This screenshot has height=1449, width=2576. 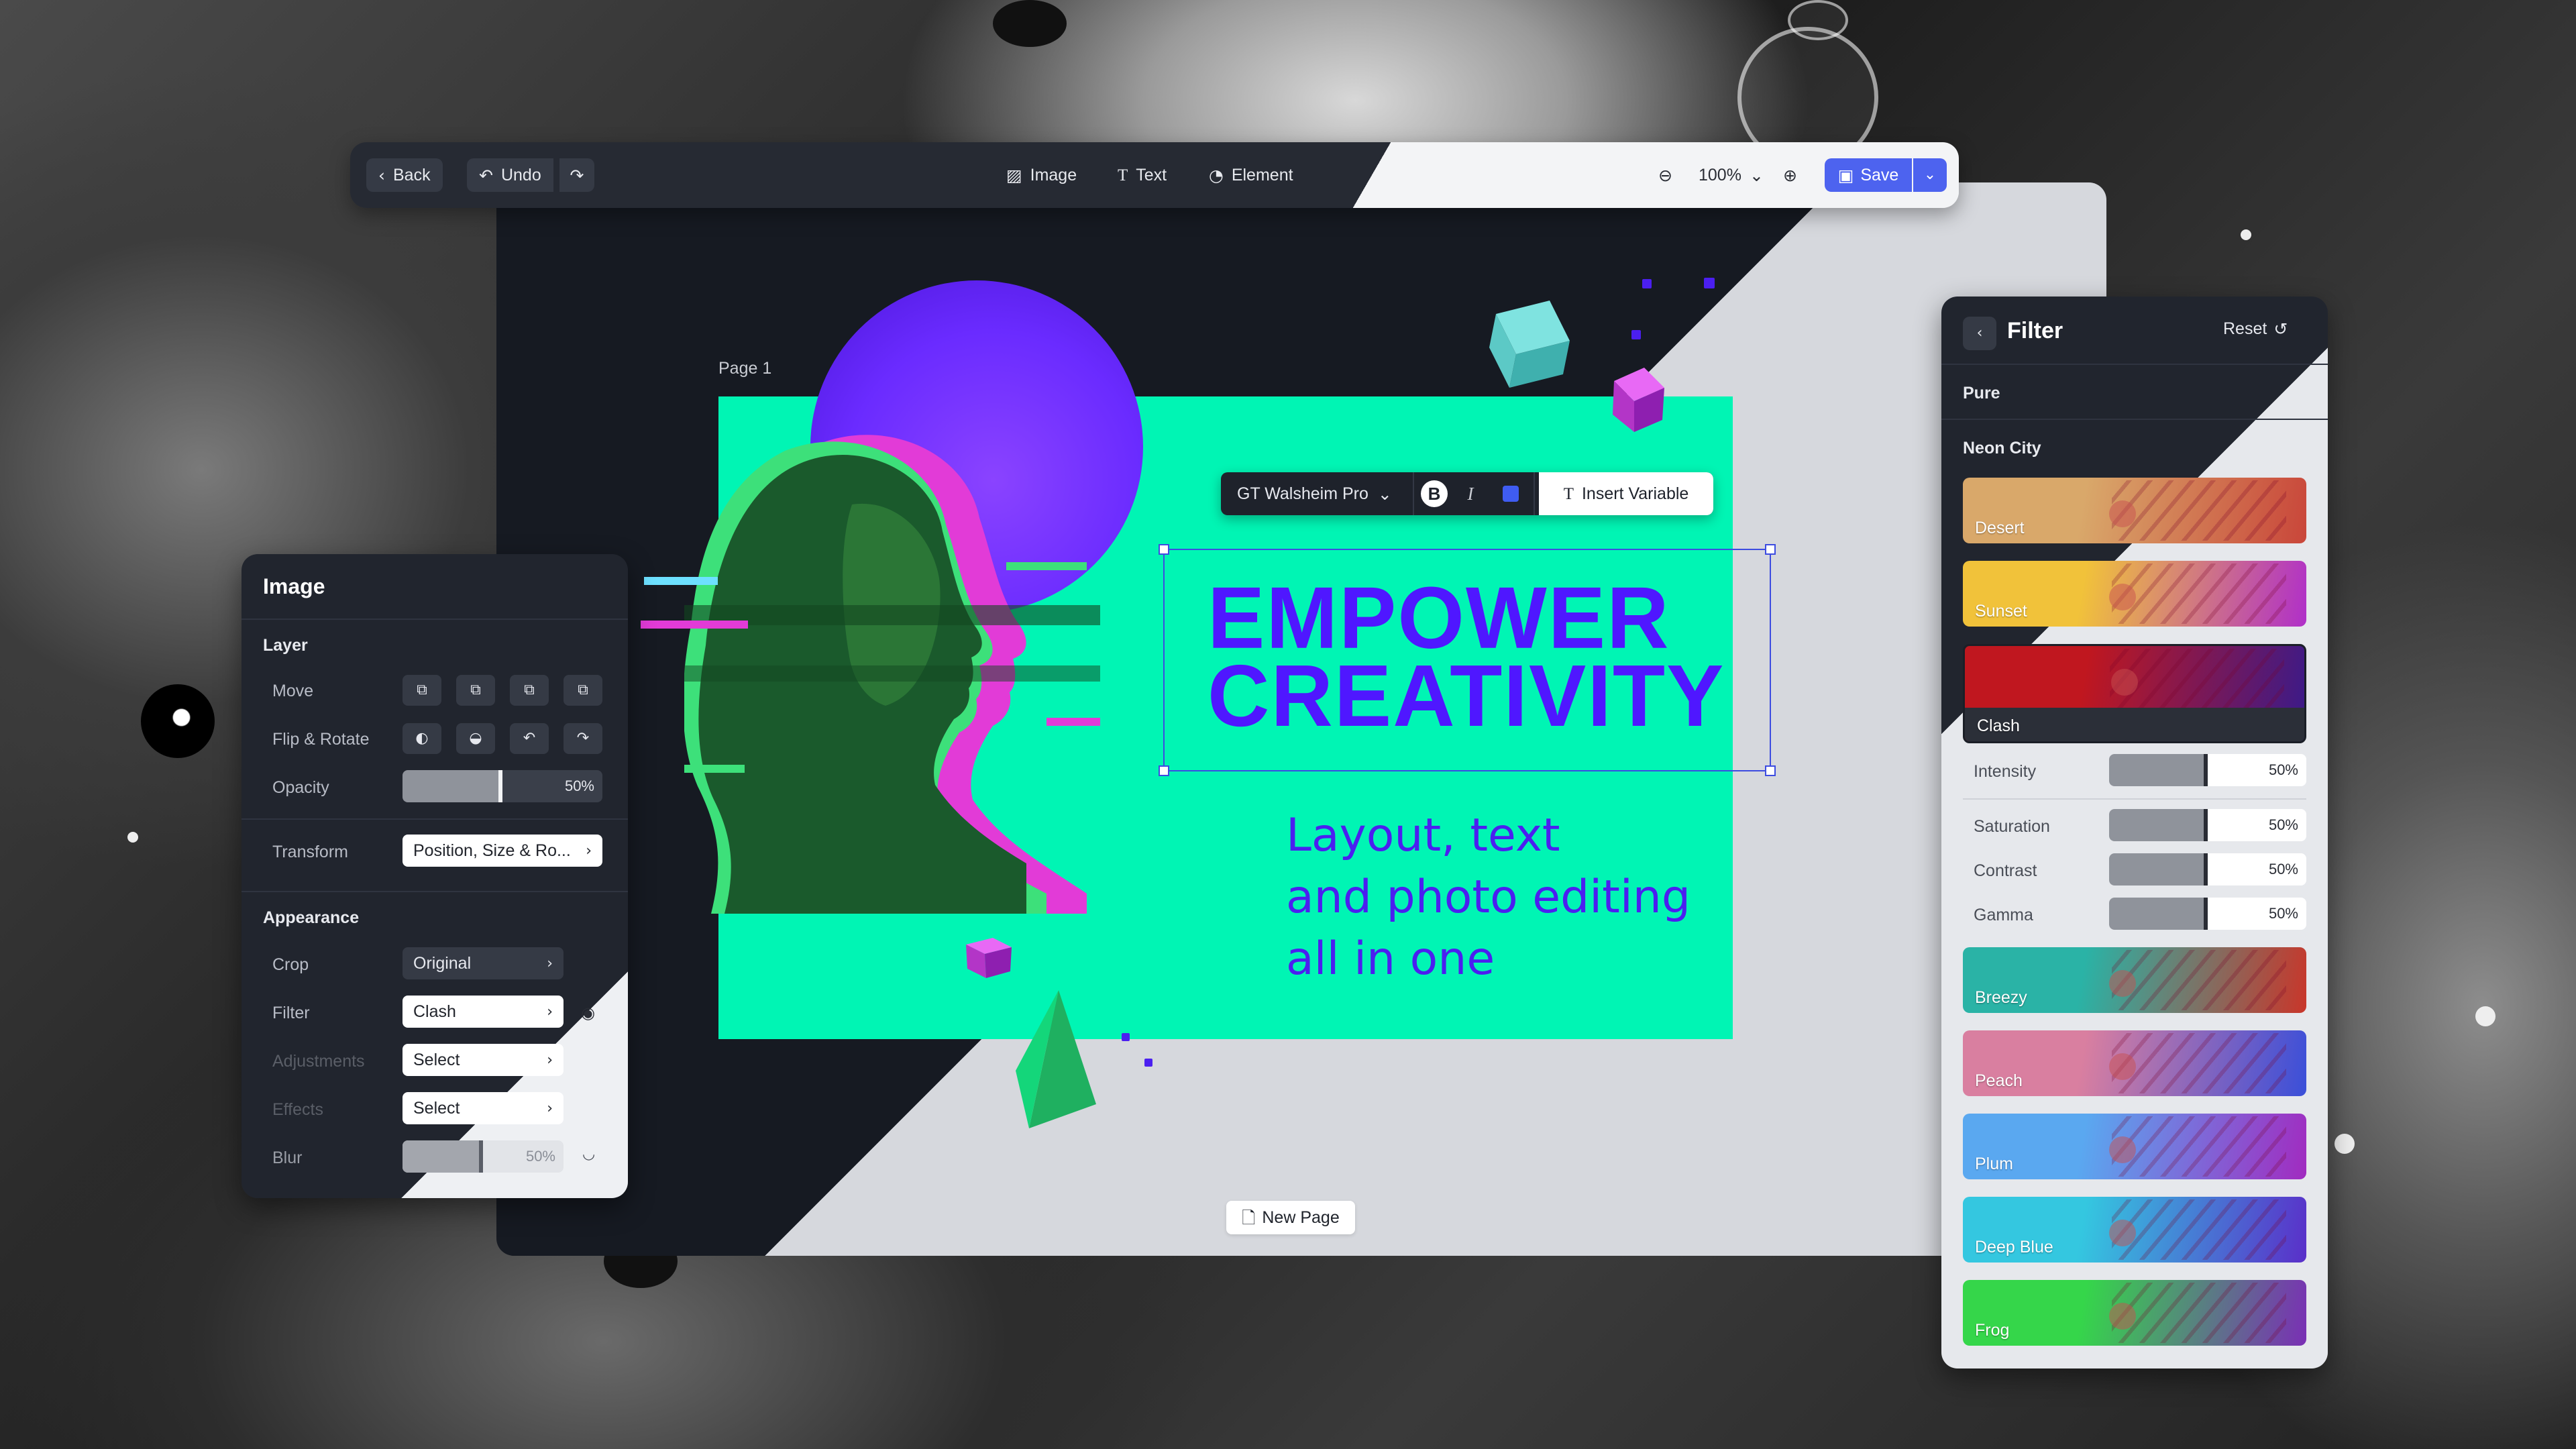 I want to click on zoom-in-icon: ⊕, so click(x=1790, y=175).